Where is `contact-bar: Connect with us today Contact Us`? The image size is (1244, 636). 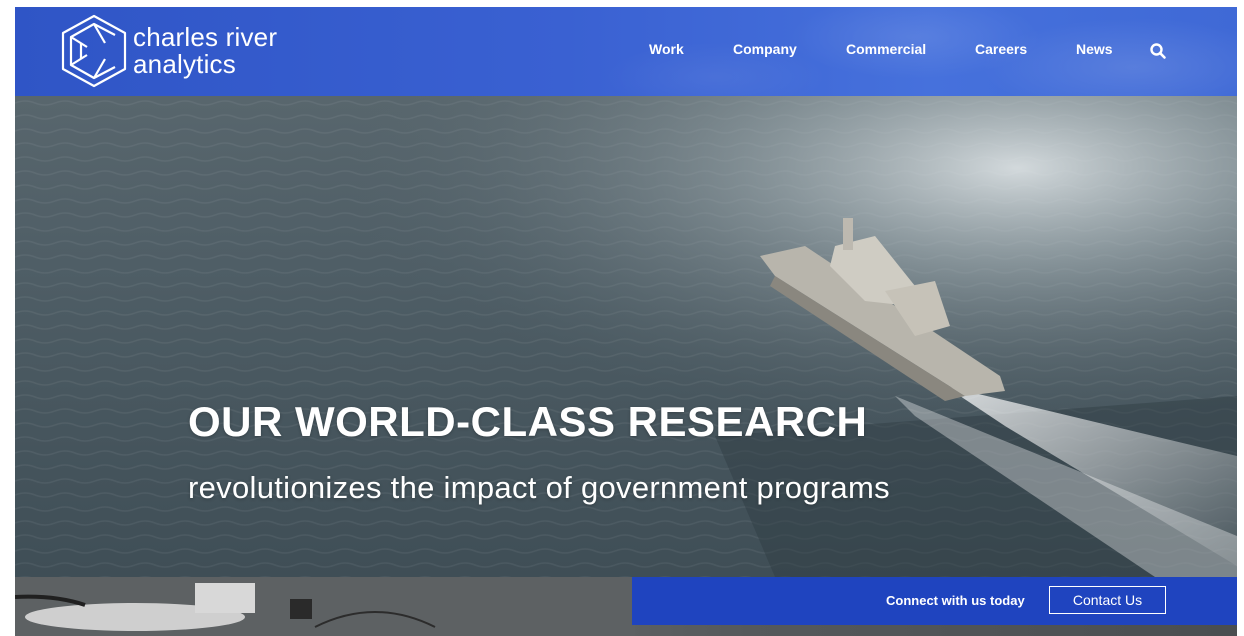
contact-bar: Connect with us today Contact Us is located at coordinates (934, 601).